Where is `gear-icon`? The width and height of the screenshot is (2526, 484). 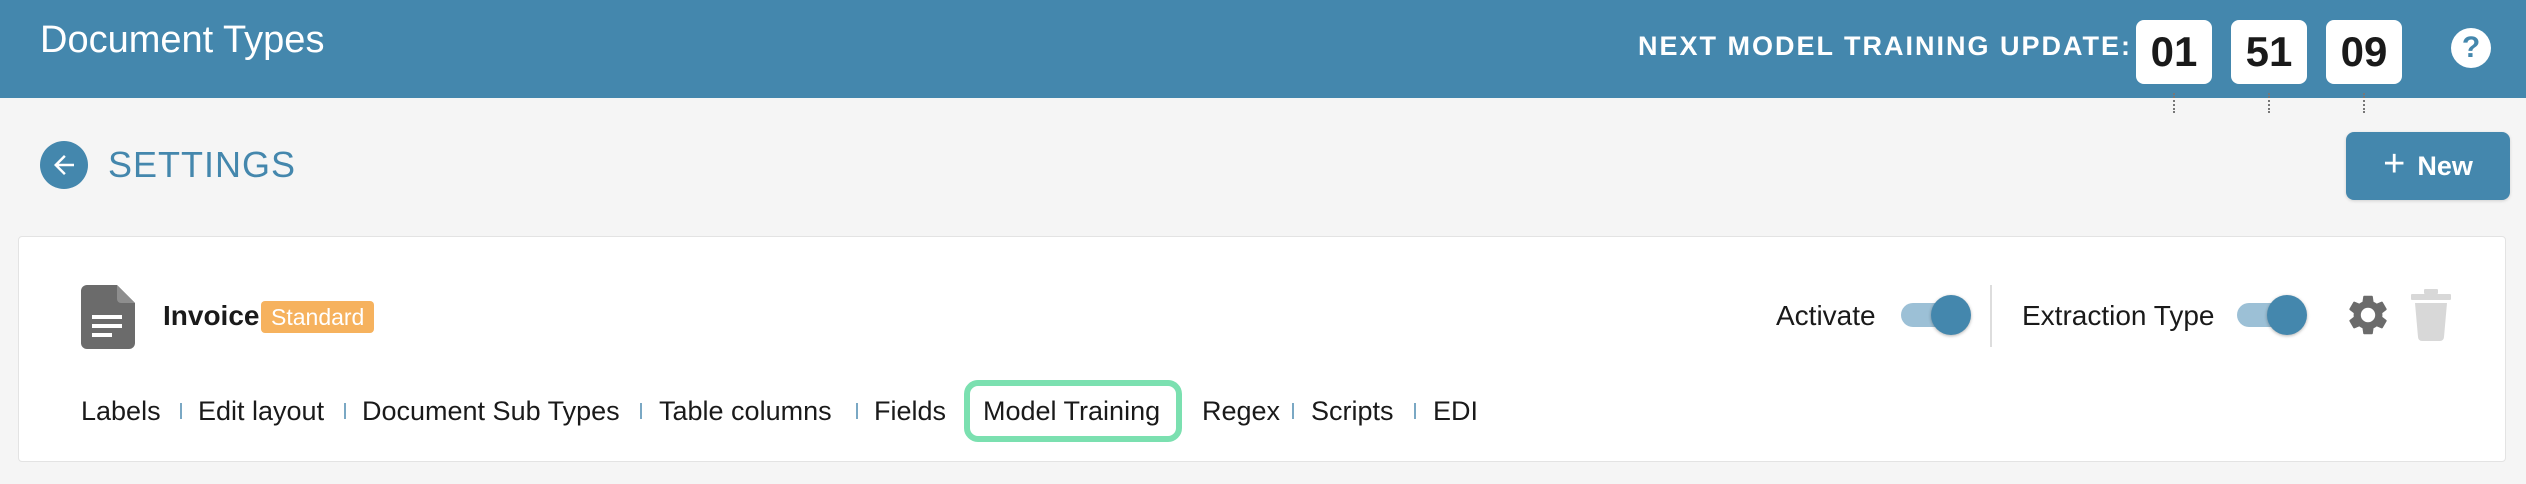 gear-icon is located at coordinates (2368, 315).